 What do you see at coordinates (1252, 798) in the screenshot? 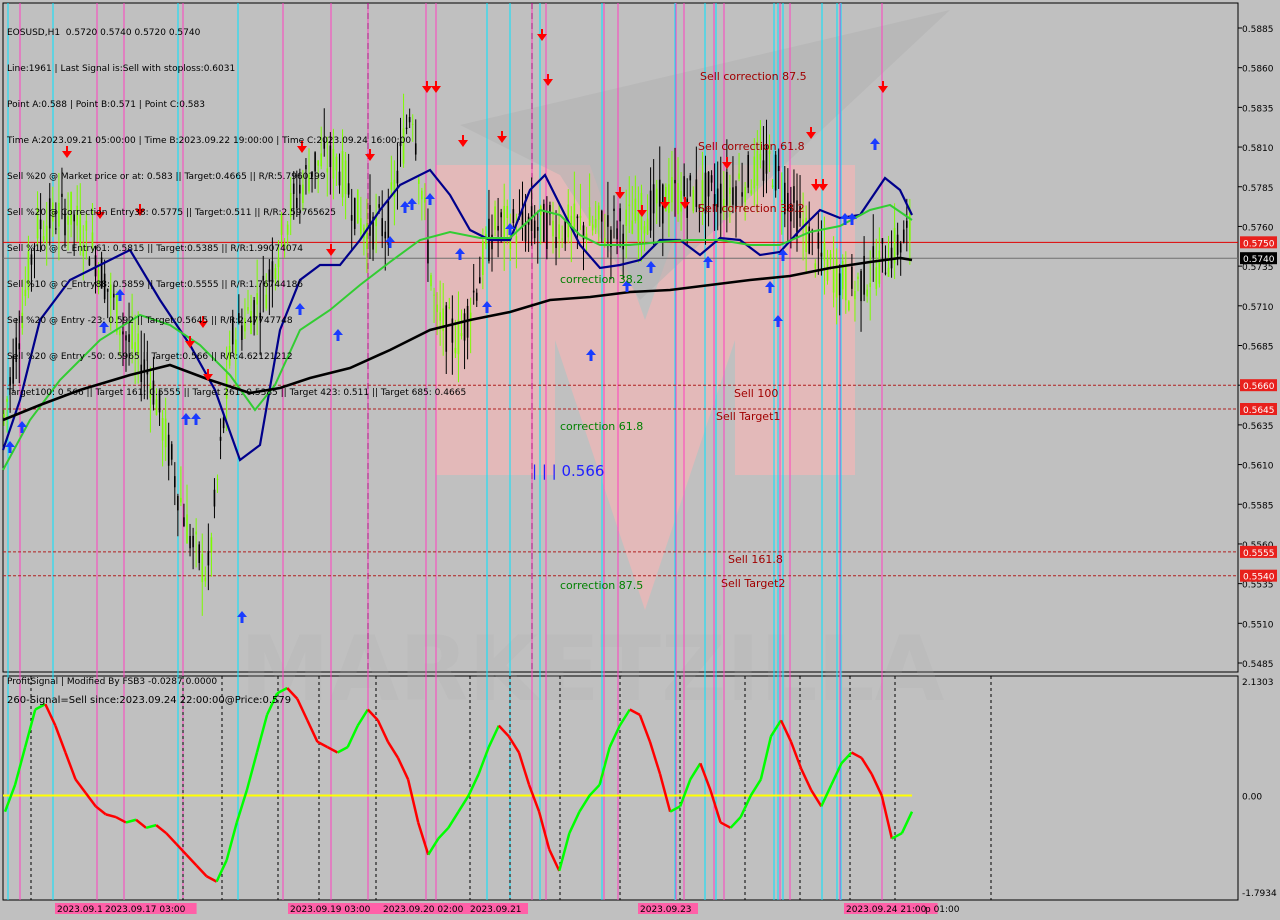
I see `oscillator-axis-label: 0.00` at bounding box center [1252, 798].